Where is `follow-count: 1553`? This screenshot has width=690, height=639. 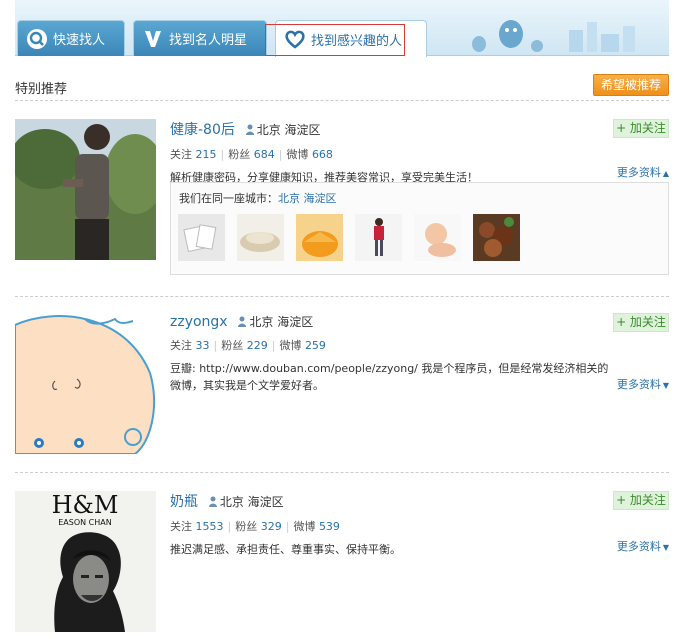 follow-count: 1553 is located at coordinates (210, 526).